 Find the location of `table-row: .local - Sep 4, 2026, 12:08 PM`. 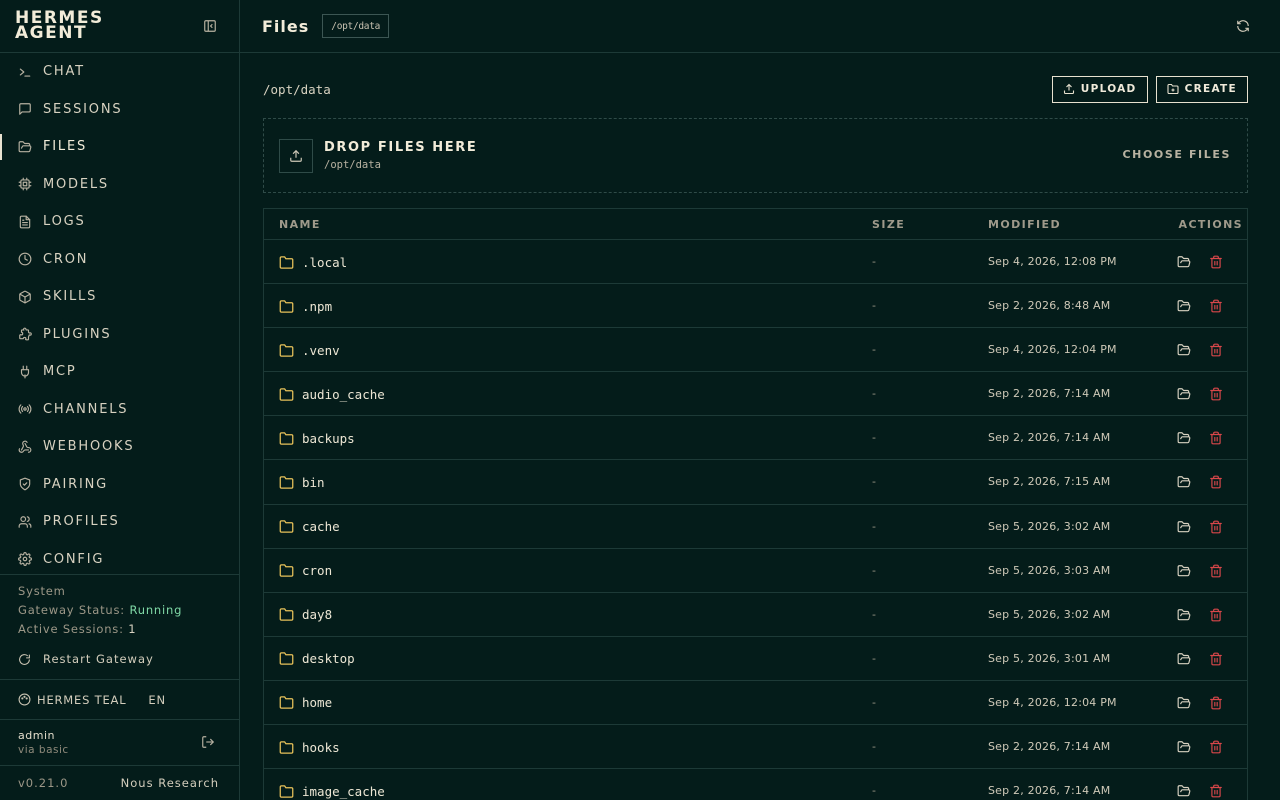

table-row: .local - Sep 4, 2026, 12:08 PM is located at coordinates (755, 262).